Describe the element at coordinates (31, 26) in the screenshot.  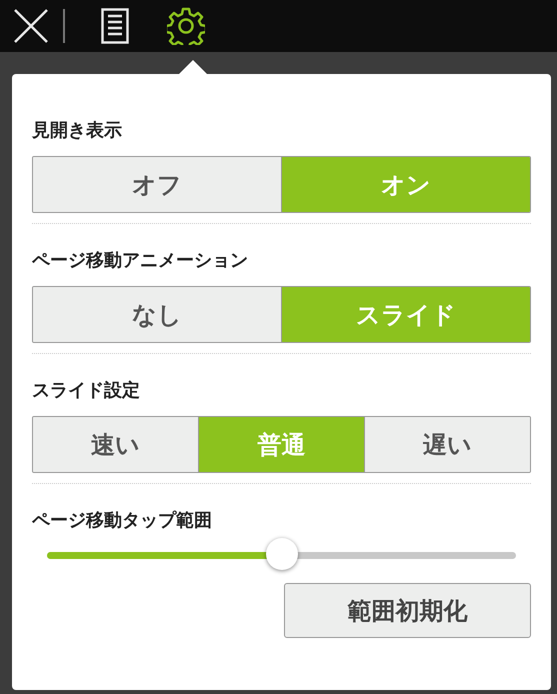
I see `close-icon` at that location.